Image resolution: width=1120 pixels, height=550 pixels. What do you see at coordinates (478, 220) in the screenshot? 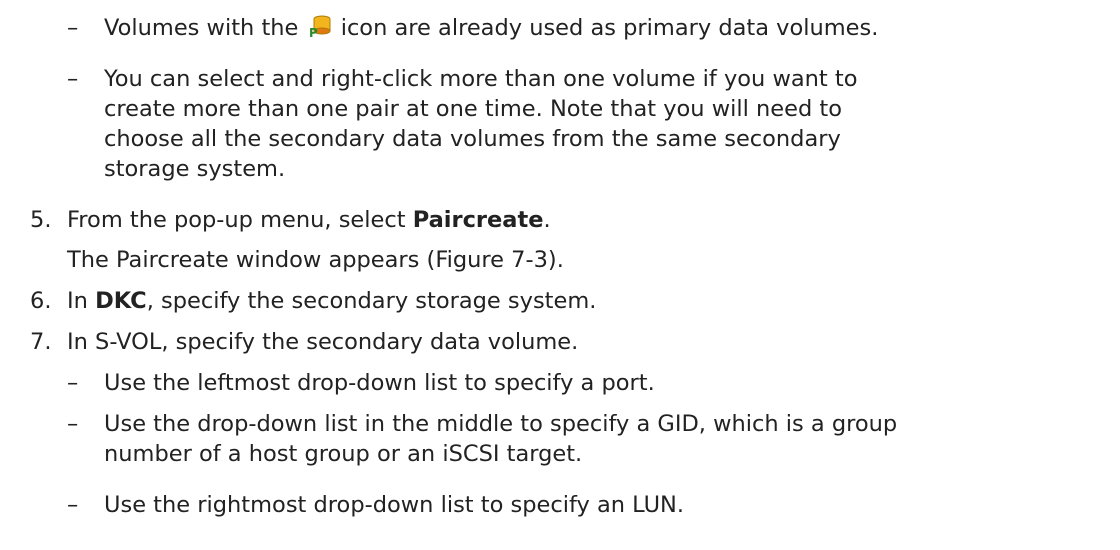
I see `ui-term-paircreate: Paircreate` at bounding box center [478, 220].